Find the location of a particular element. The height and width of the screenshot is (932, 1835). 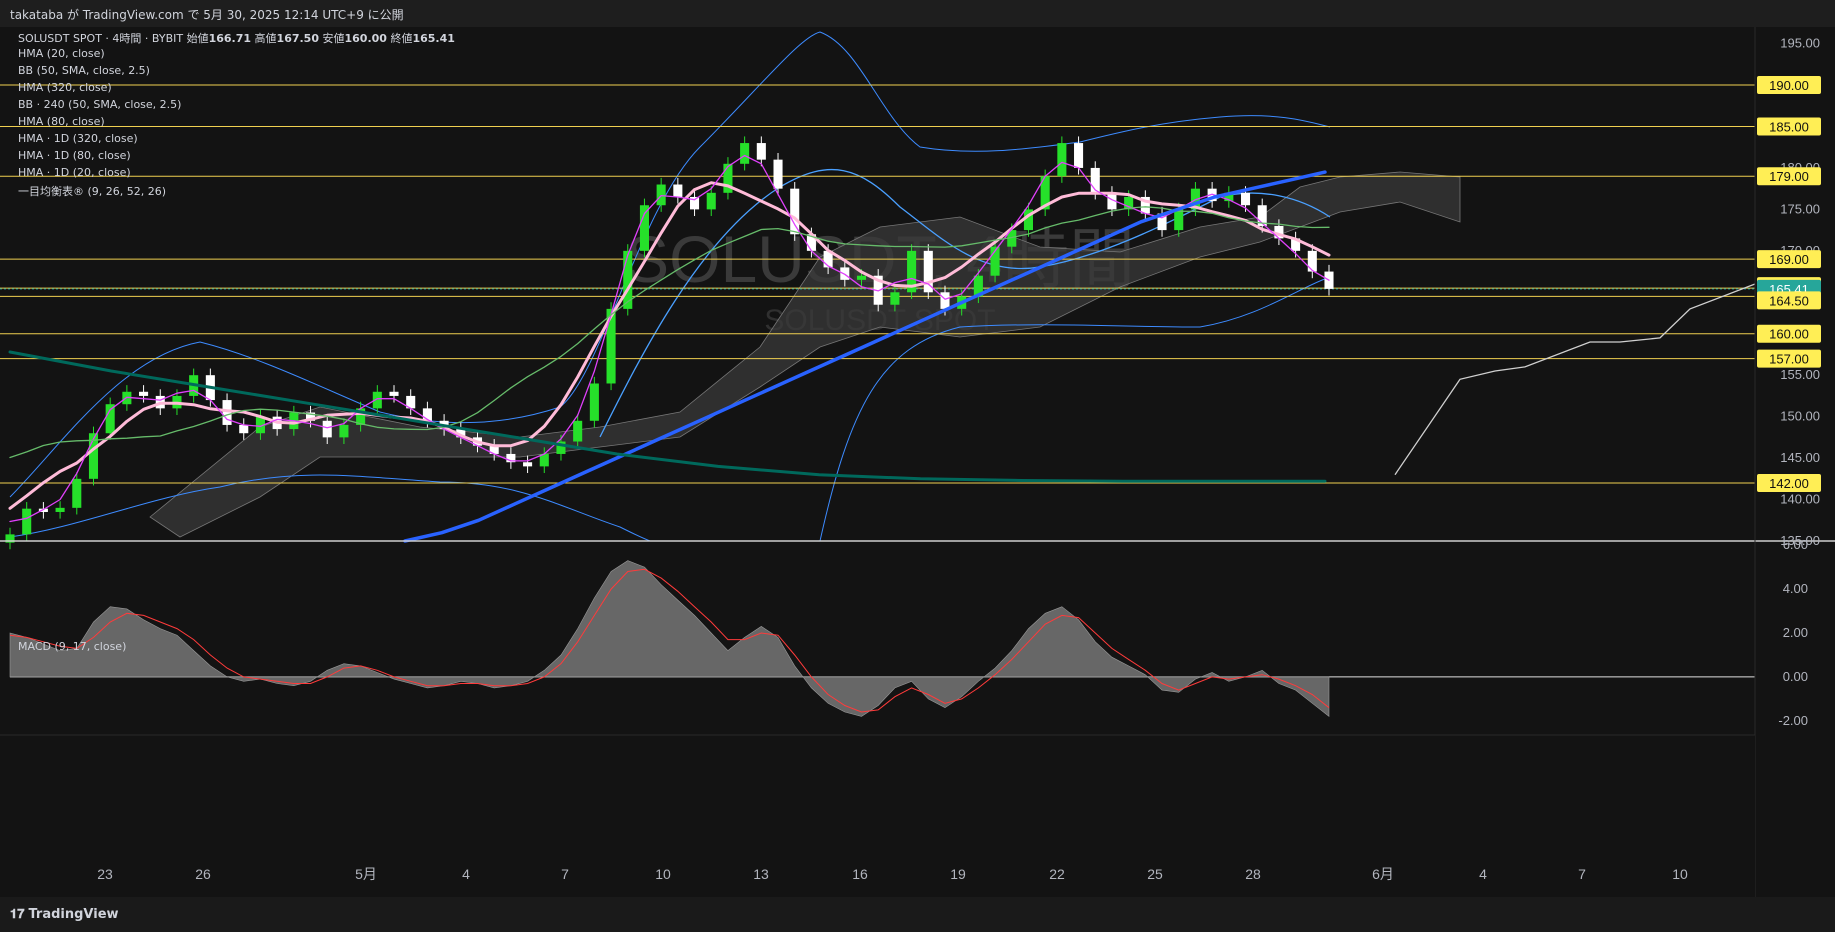

time-tick-9: 22 is located at coordinates (1057, 874).